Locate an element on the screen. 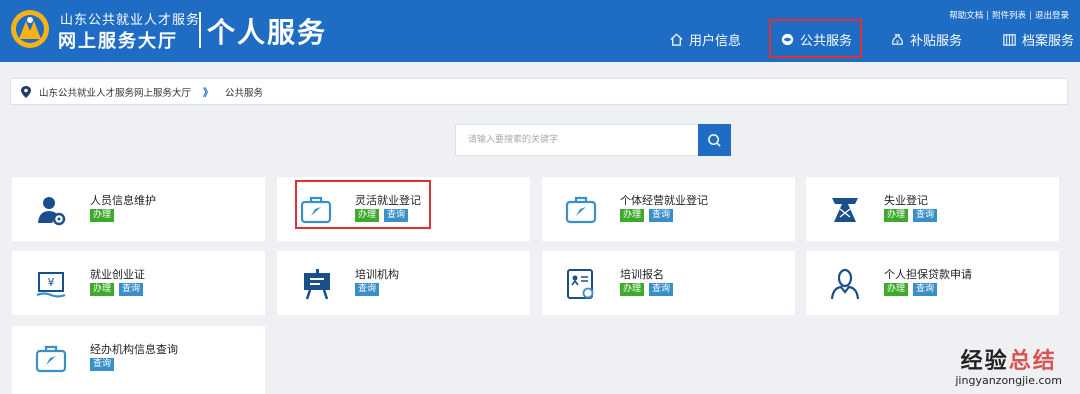 This screenshot has width=1080, height=394. nav-highlight-box is located at coordinates (815, 38).